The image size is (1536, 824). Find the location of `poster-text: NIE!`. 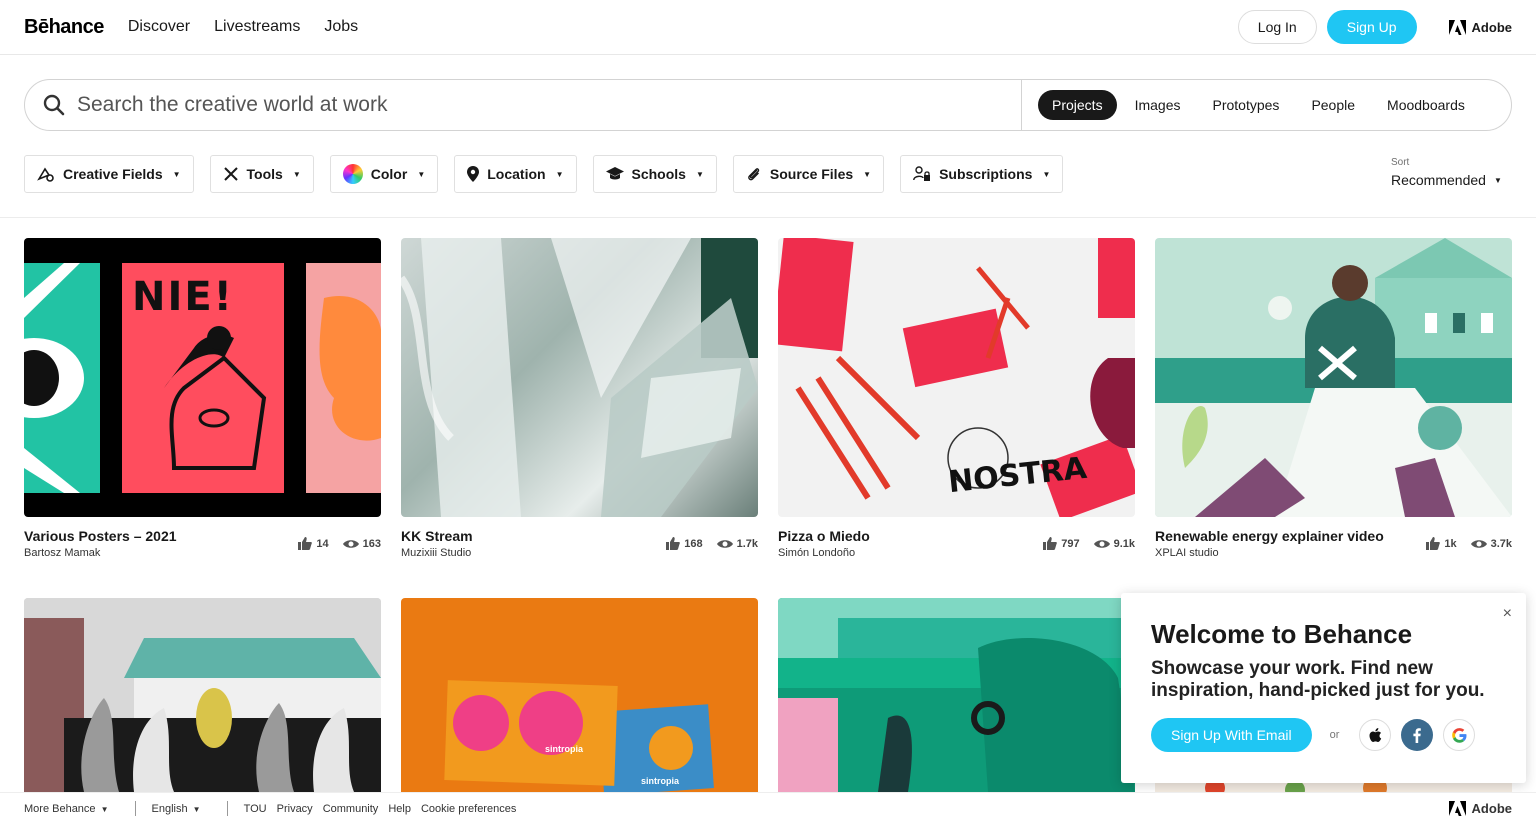

poster-text: NIE! is located at coordinates (183, 297).